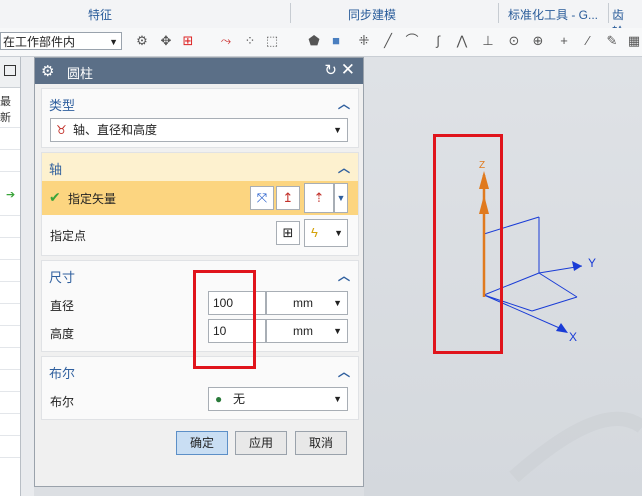 The width and height of the screenshot is (642, 496). What do you see at coordinates (577, 266) in the screenshot?
I see `y-axis-arrowhead` at bounding box center [577, 266].